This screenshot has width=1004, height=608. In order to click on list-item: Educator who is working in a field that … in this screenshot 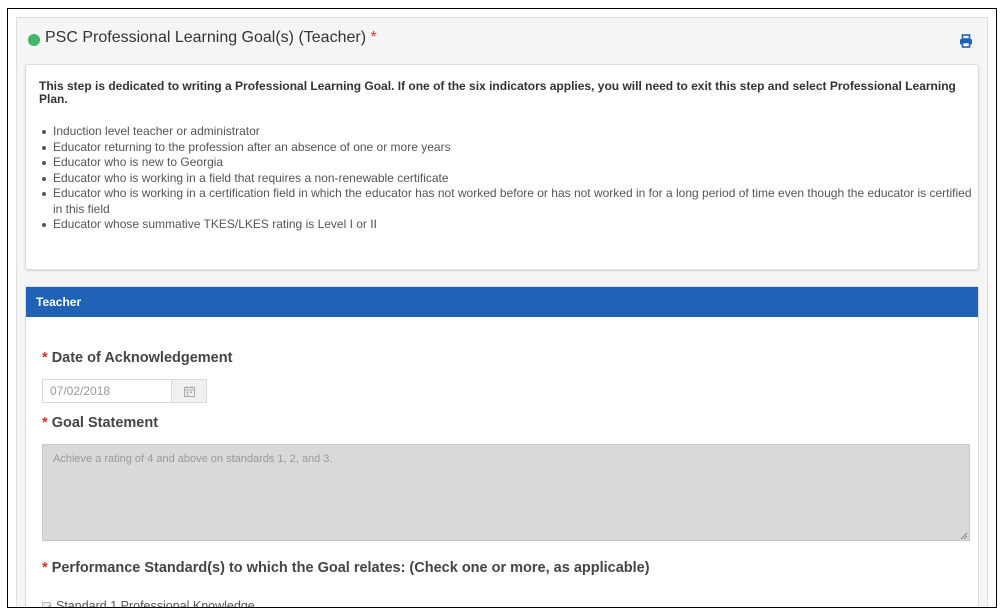, I will do `click(506, 179)`.